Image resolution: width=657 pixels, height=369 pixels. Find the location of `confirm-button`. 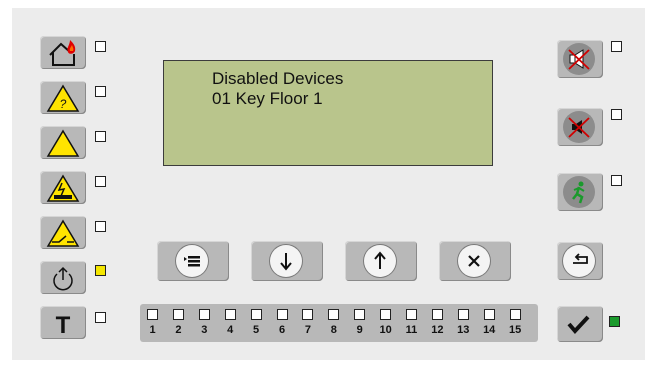

confirm-button is located at coordinates (580, 324).